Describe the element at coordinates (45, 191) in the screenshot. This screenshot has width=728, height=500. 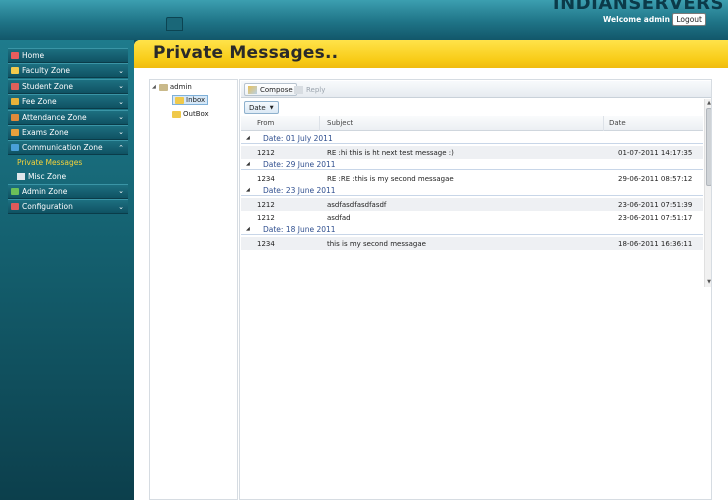
I see `sidebar-item-label: Admin Zone` at that location.